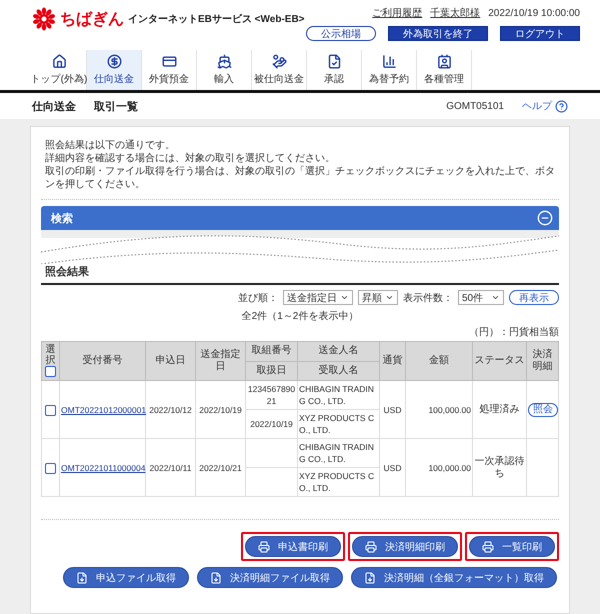 This screenshot has width=600, height=614. What do you see at coordinates (475, 106) in the screenshot?
I see `screen-id: GOMT05101` at bounding box center [475, 106].